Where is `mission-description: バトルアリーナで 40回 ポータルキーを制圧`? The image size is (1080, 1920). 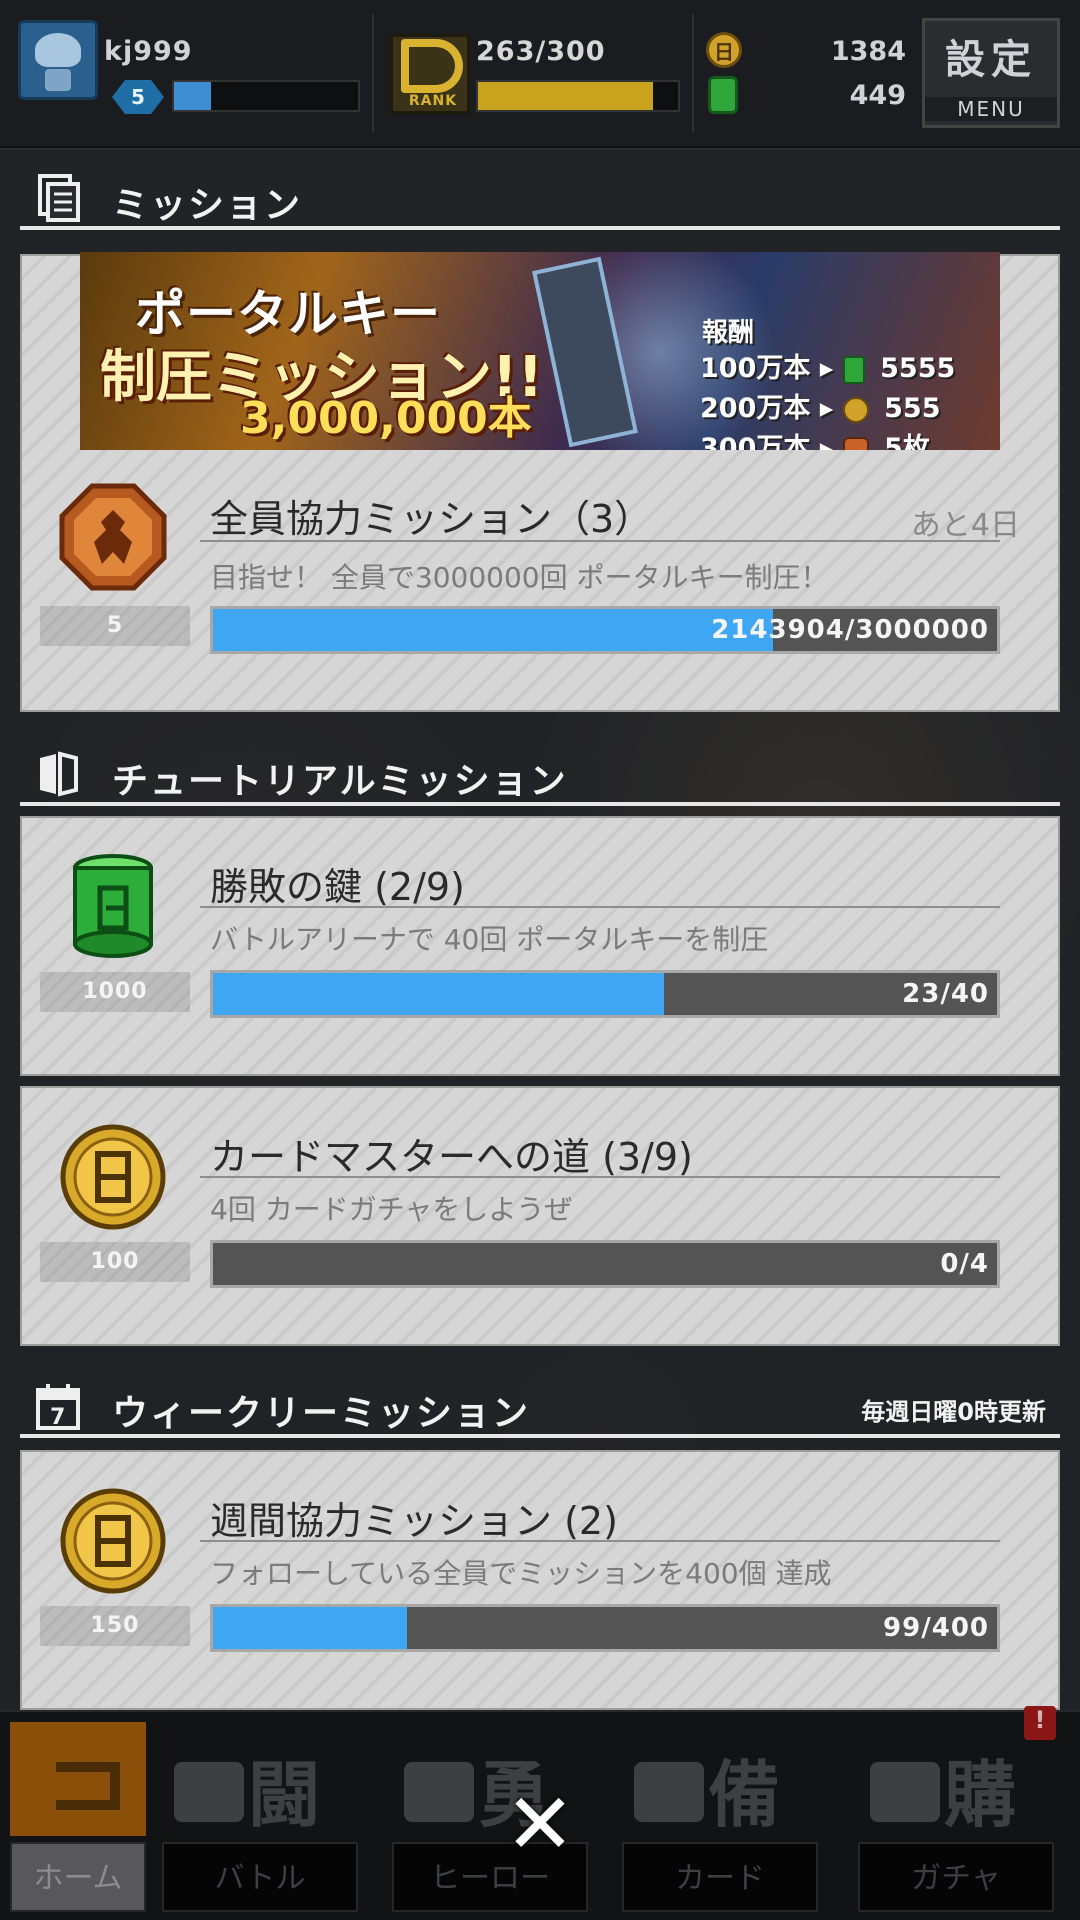
mission-description: バトルアリーナで 40回 ポータルキーを制圧 is located at coordinates (489, 939).